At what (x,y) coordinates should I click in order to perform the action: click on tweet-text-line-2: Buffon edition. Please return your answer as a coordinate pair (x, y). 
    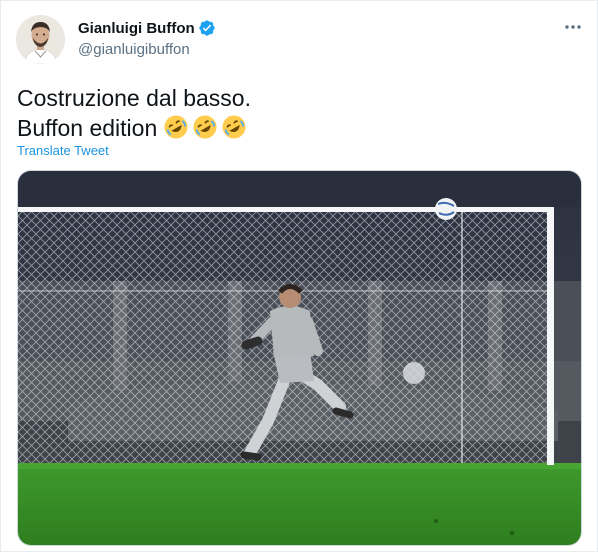
    Looking at the image, I should click on (134, 128).